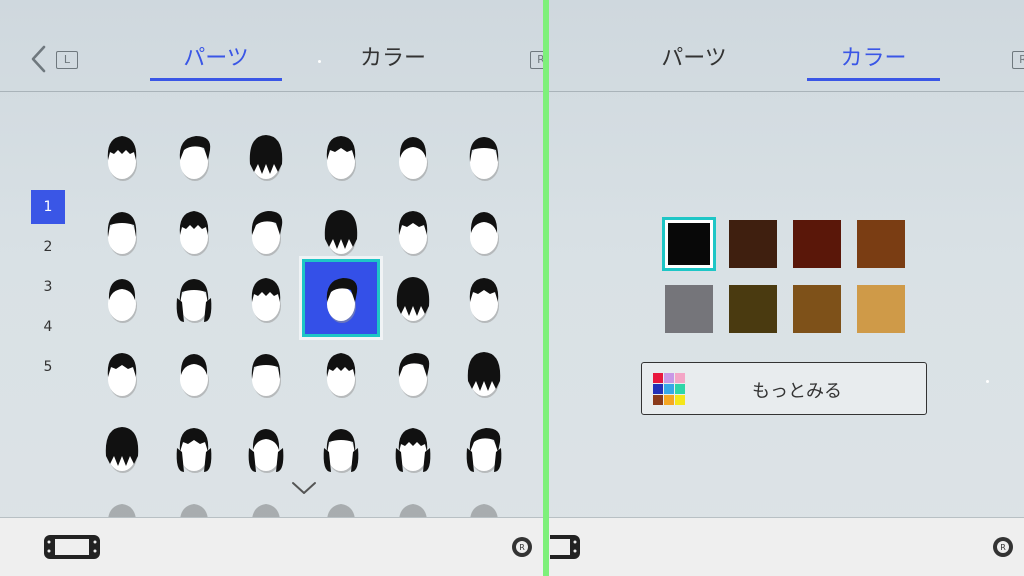  I want to click on l-button-icon: L, so click(67, 60).